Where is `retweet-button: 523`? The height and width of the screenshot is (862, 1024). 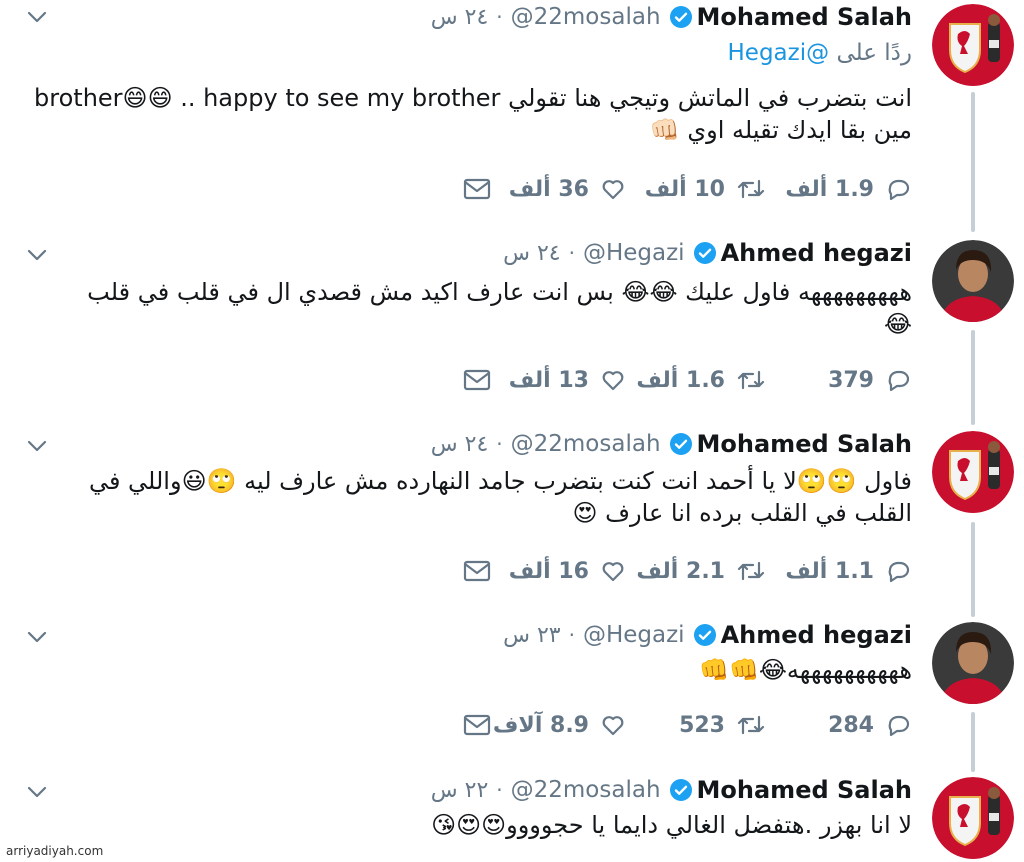 retweet-button: 523 is located at coordinates (723, 725).